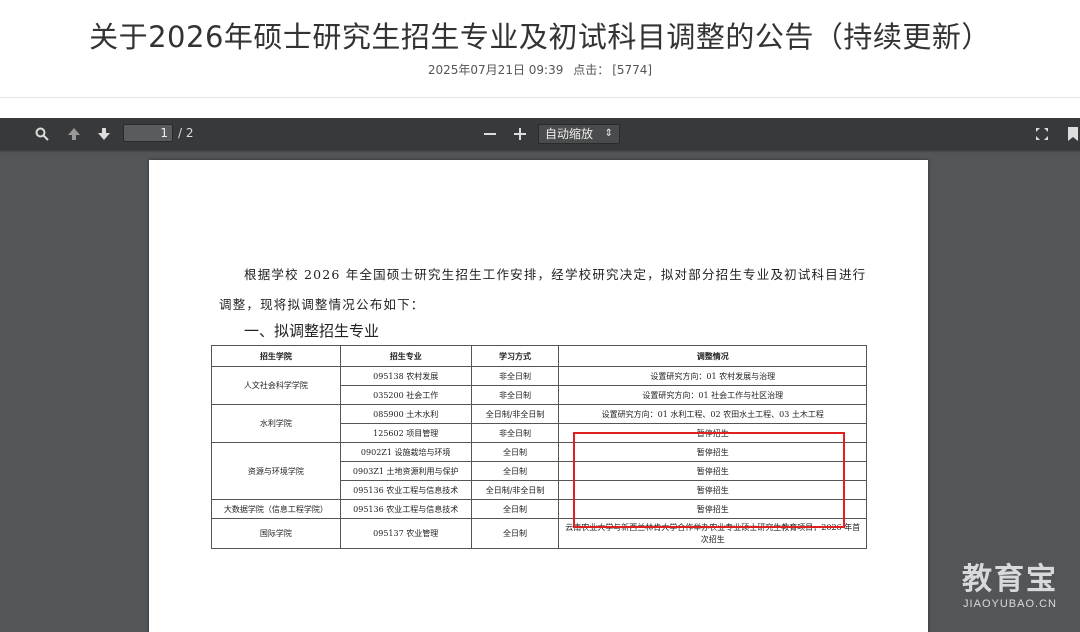  What do you see at coordinates (1042, 134) in the screenshot?
I see `presentation-mode-icon` at bounding box center [1042, 134].